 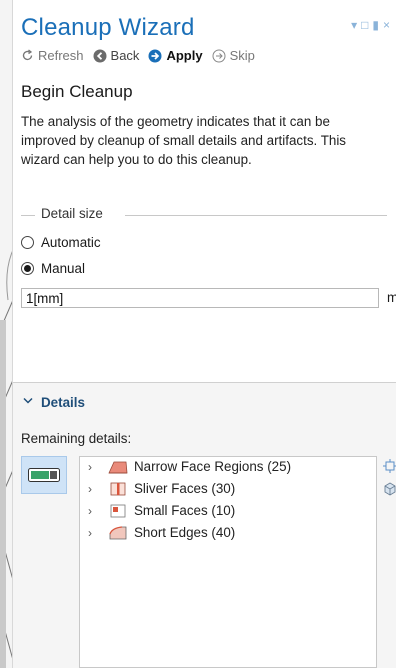 I want to click on detail-size-group: Detail size, so click(x=204, y=215).